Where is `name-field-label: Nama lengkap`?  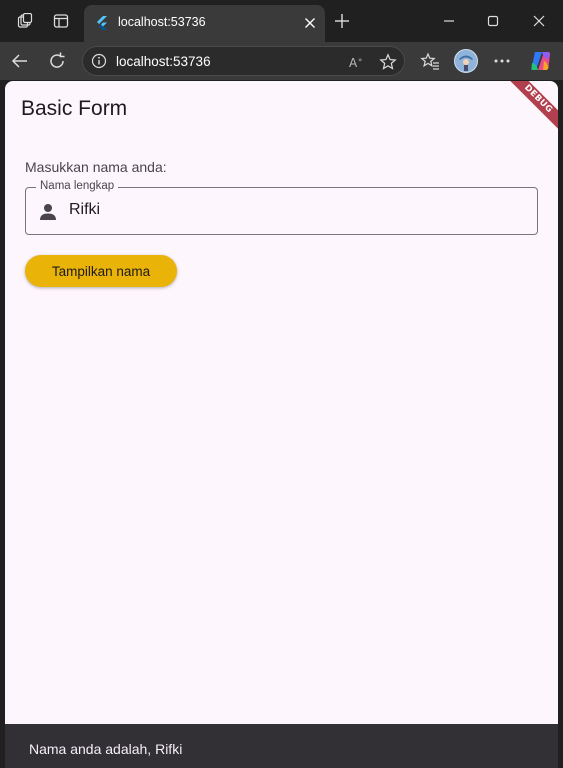 name-field-label: Nama lengkap is located at coordinates (77, 186).